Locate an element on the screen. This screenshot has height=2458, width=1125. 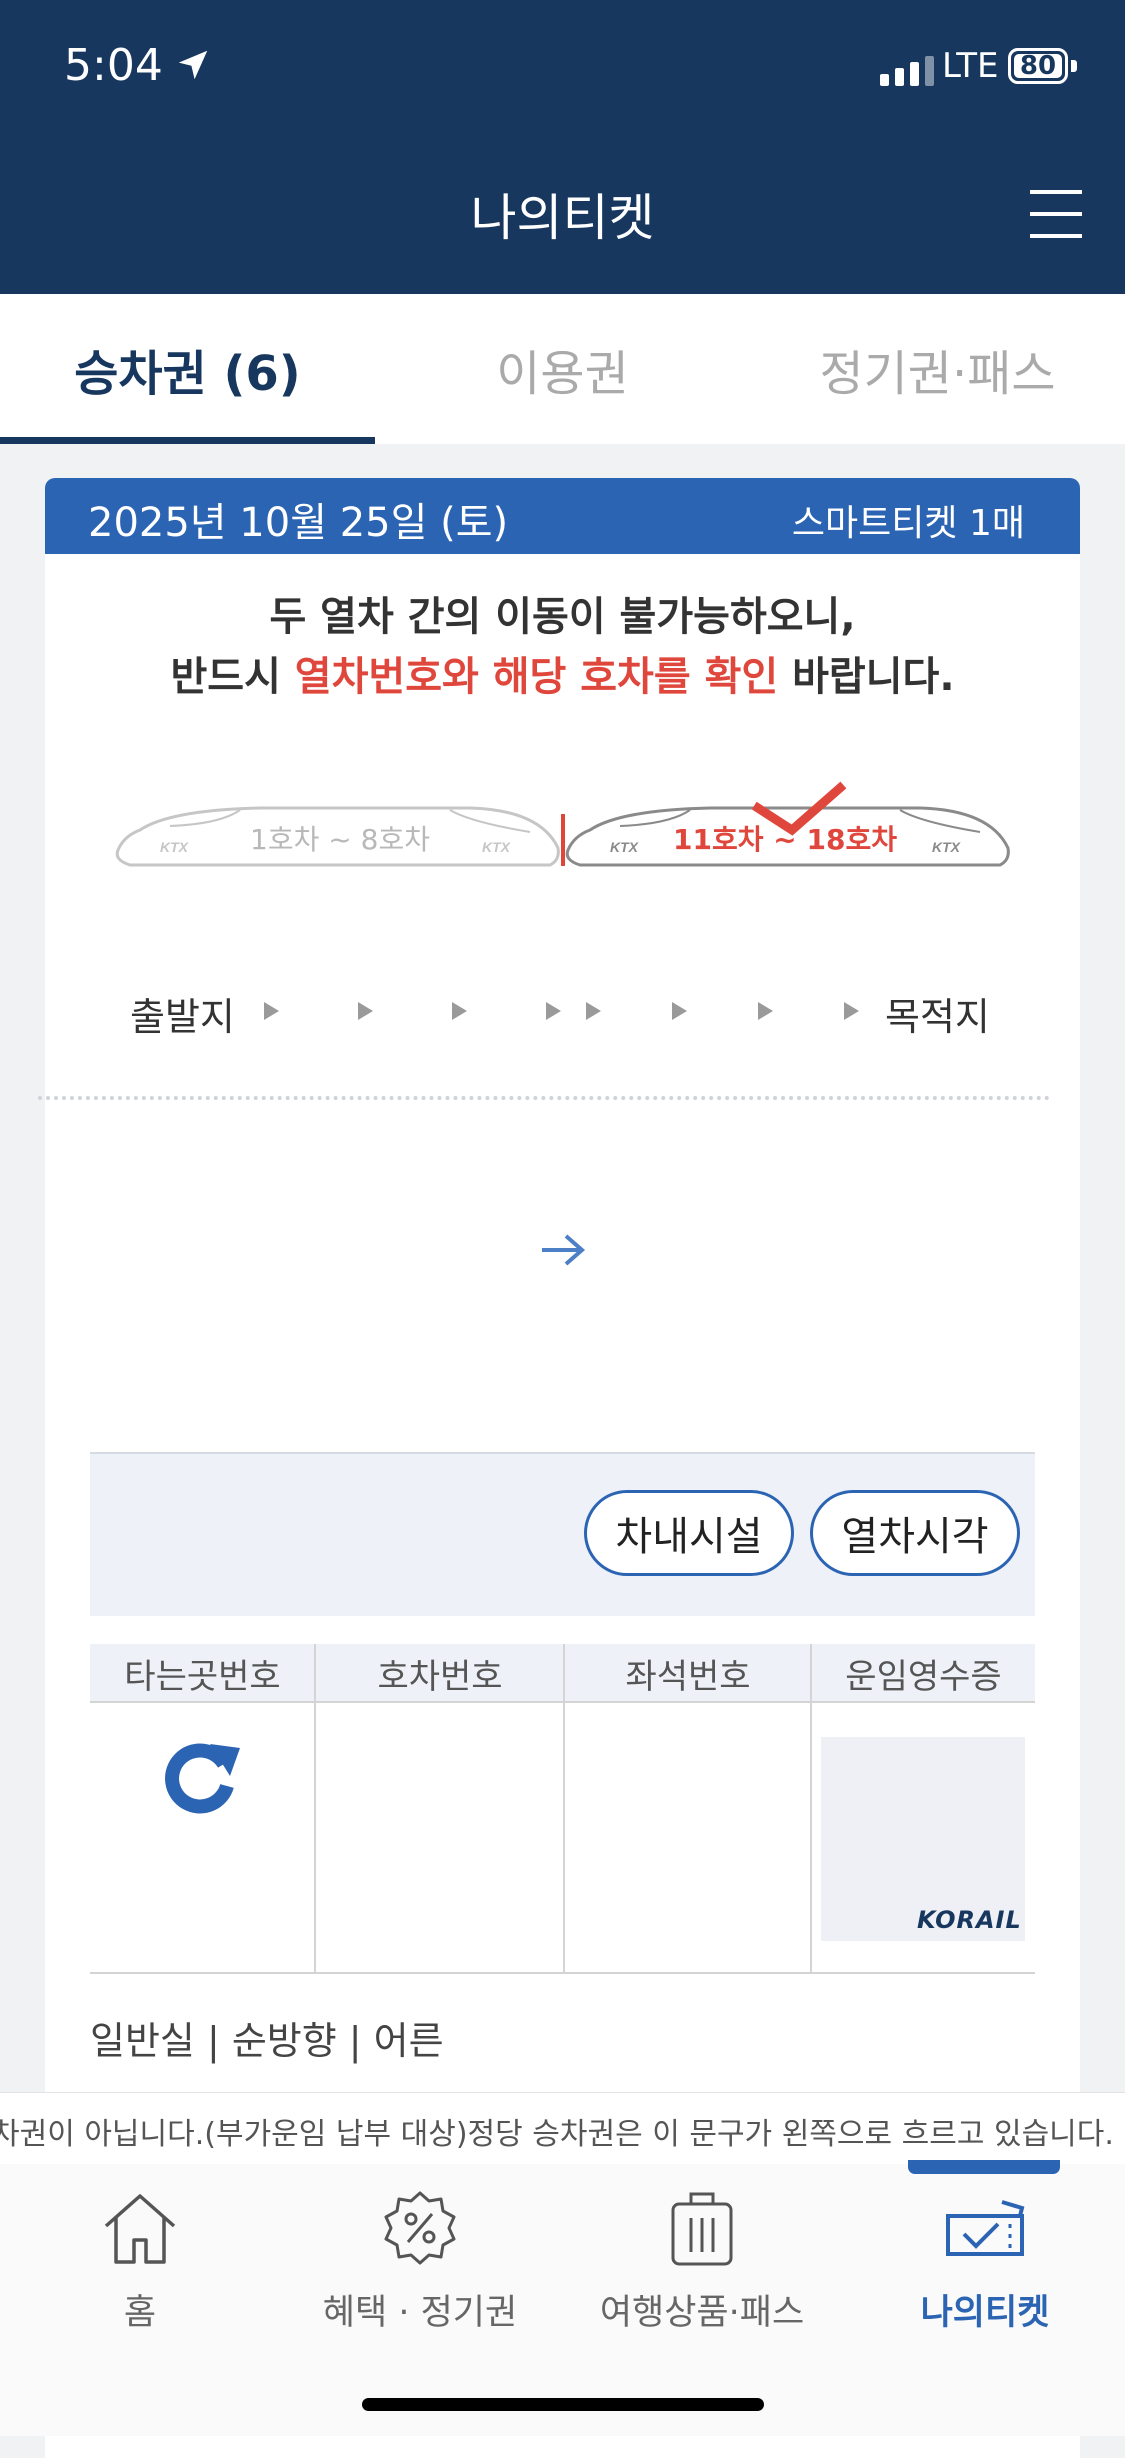
ticket-check-icon is located at coordinates (985, 2228).